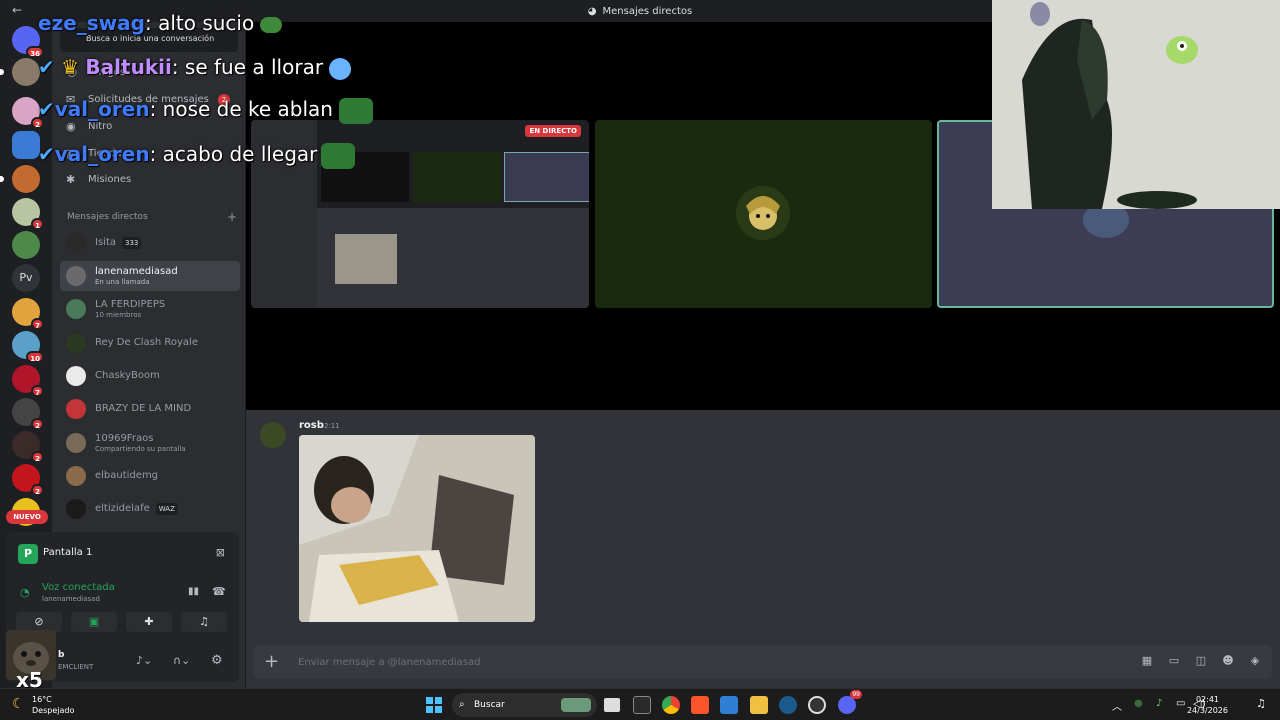 The height and width of the screenshot is (720, 1280). I want to click on chrome-icon, so click(671, 705).